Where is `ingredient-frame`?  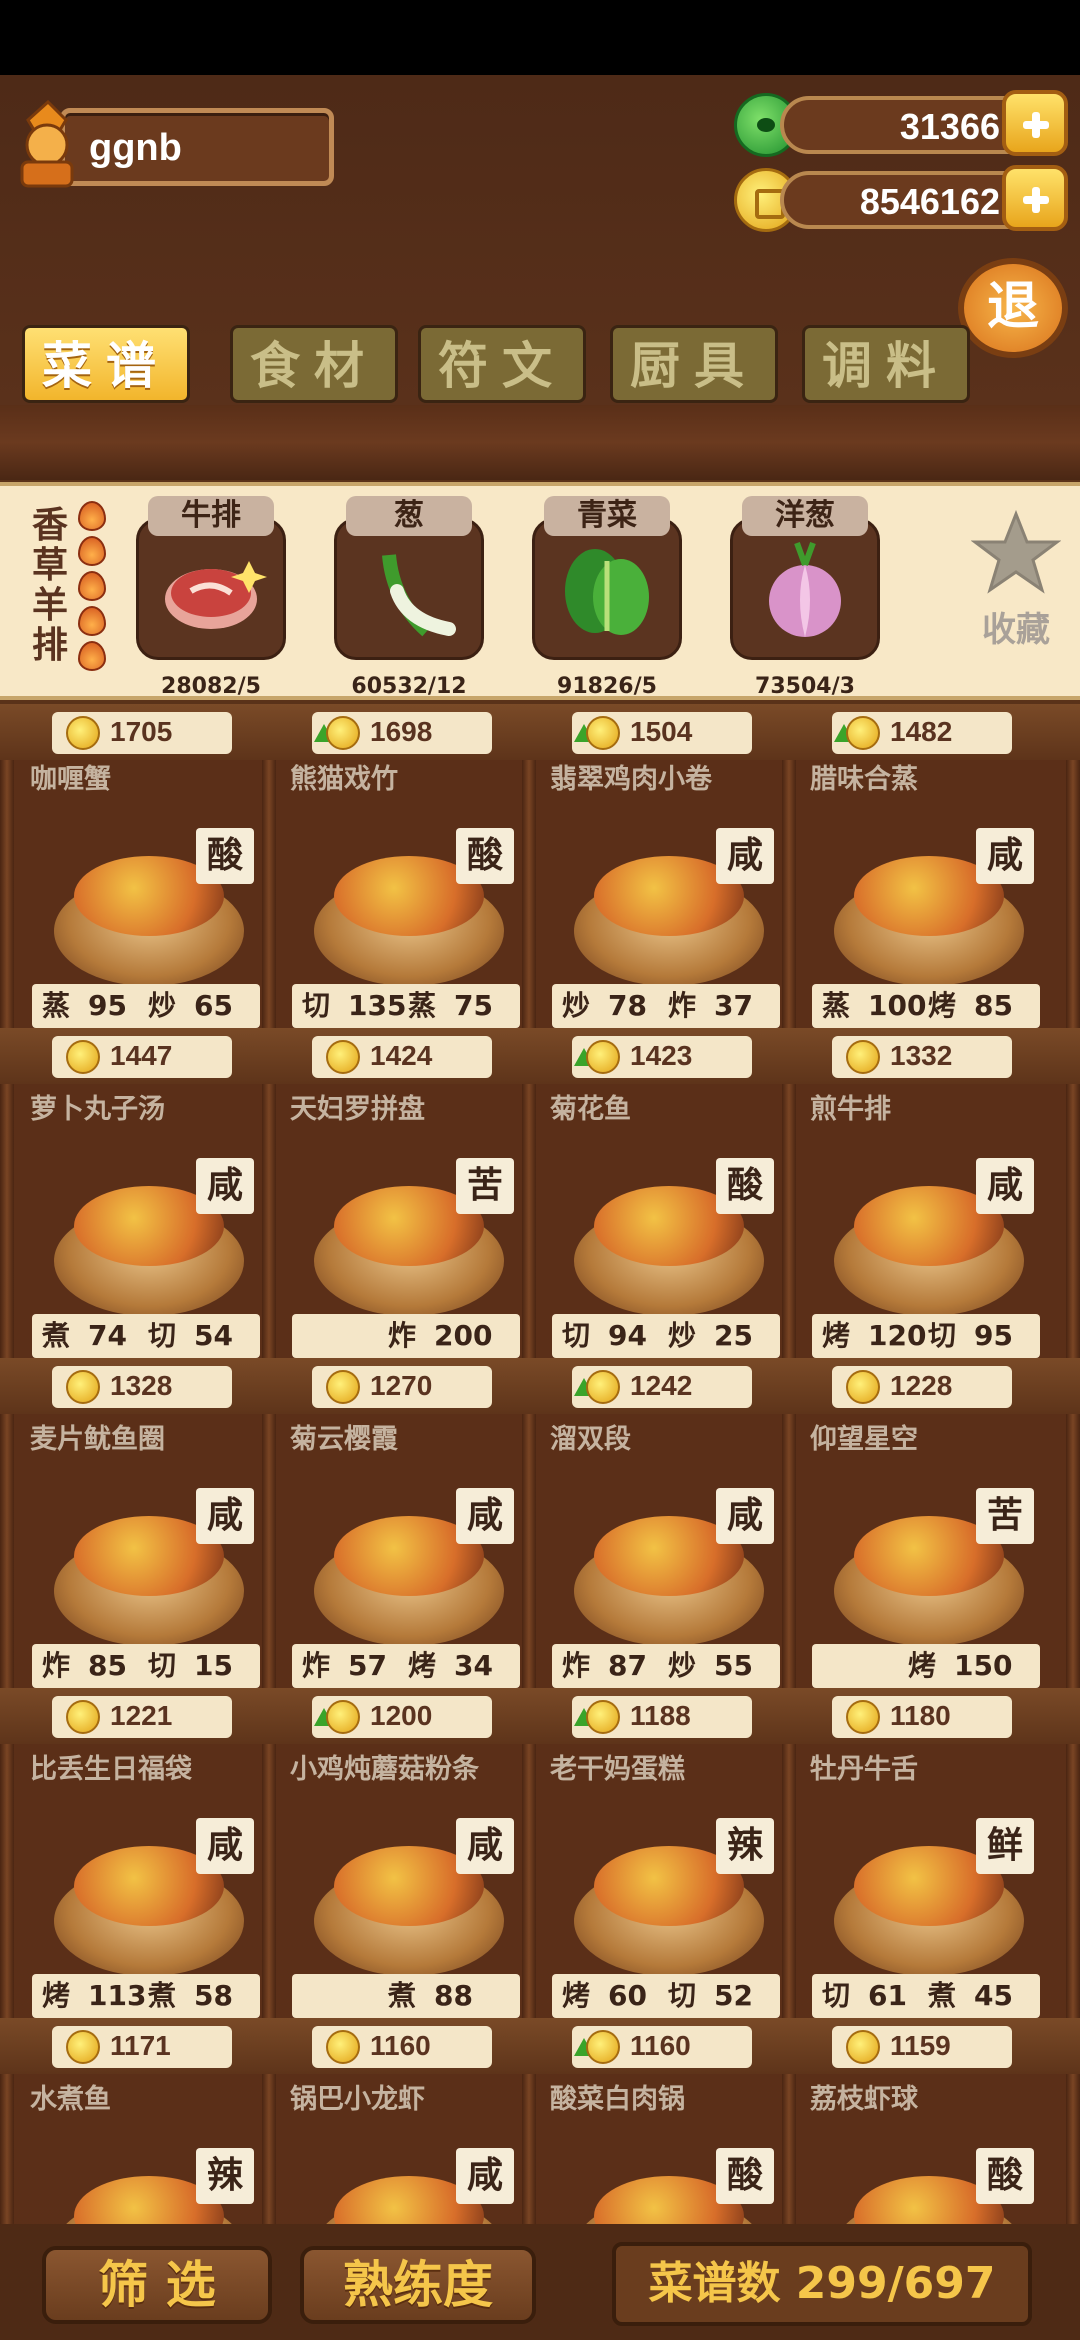 ingredient-frame is located at coordinates (409, 589).